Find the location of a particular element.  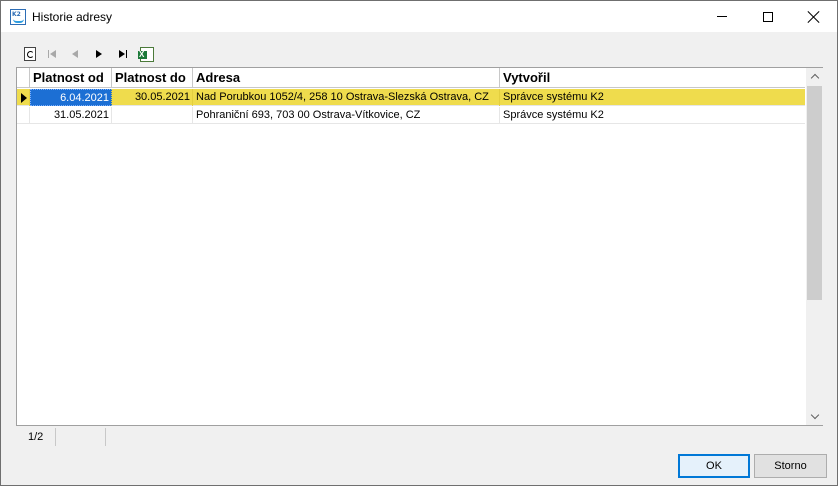

current-row-arrow-icon is located at coordinates (24, 98).